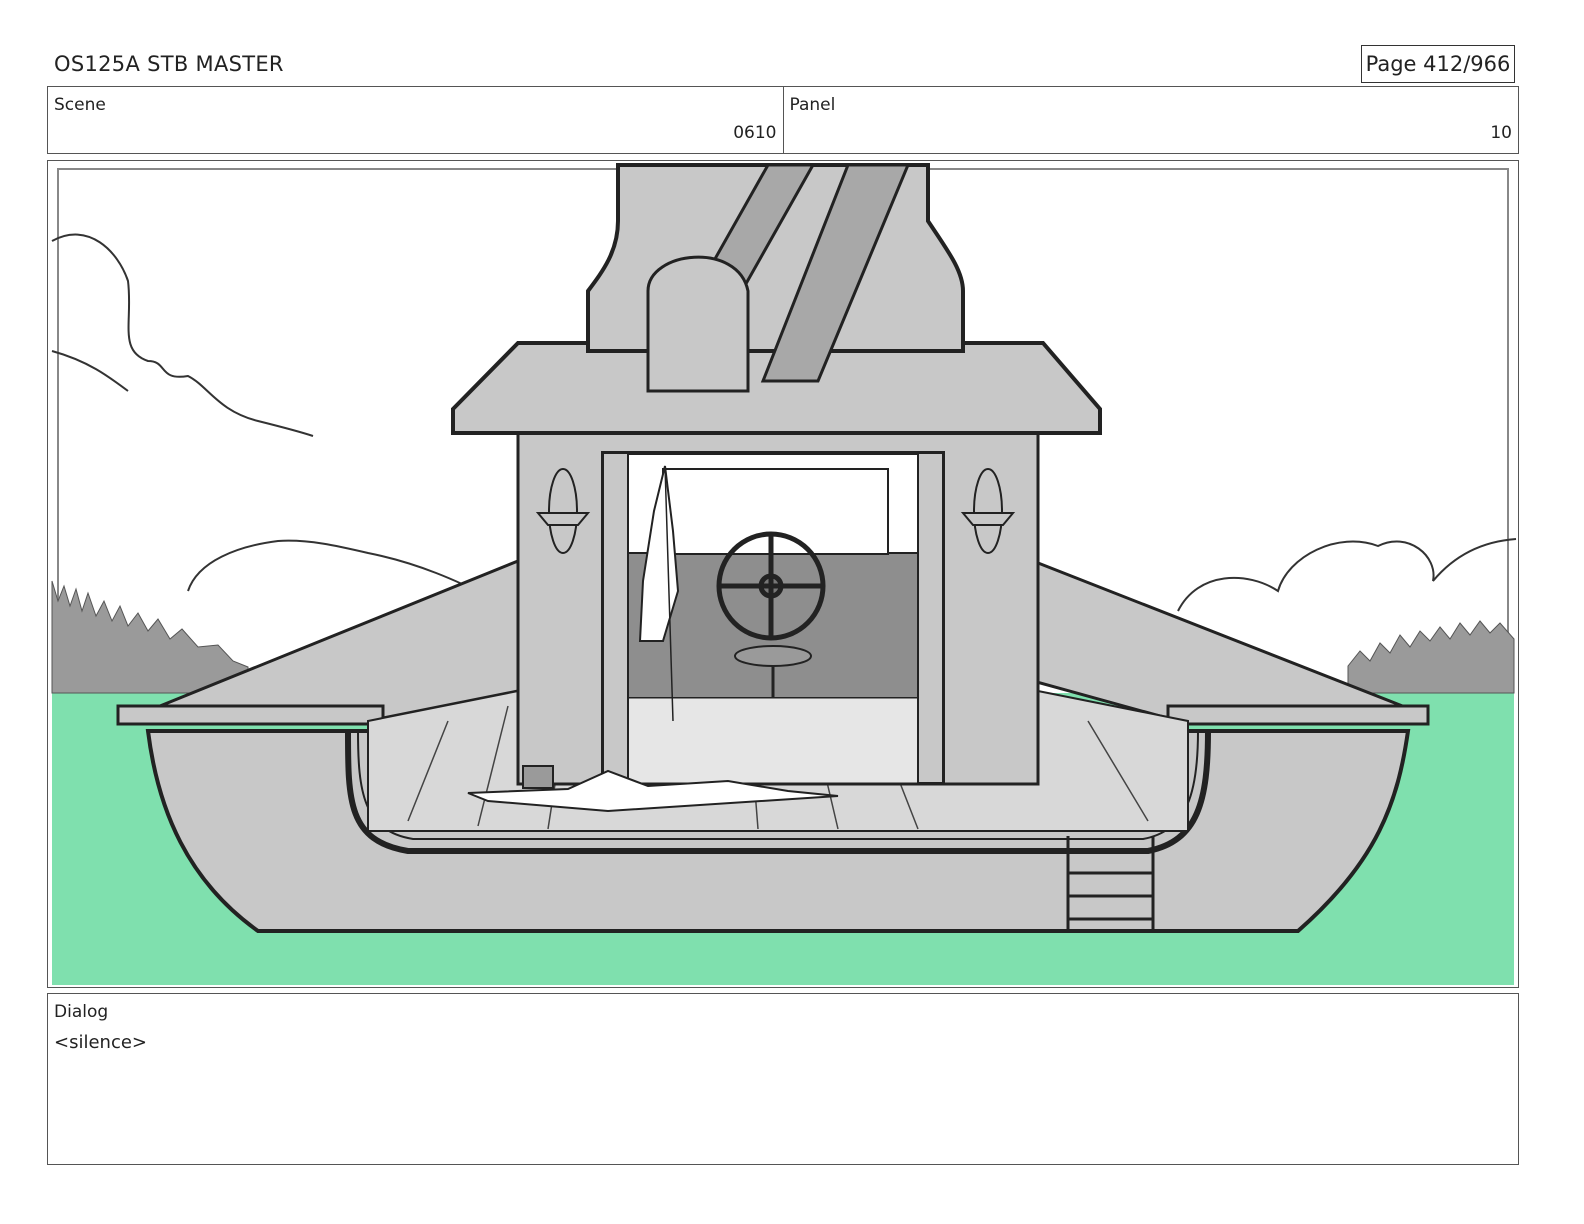 The height and width of the screenshot is (1224, 1584). I want to click on deck-rail-left, so click(250, 715).